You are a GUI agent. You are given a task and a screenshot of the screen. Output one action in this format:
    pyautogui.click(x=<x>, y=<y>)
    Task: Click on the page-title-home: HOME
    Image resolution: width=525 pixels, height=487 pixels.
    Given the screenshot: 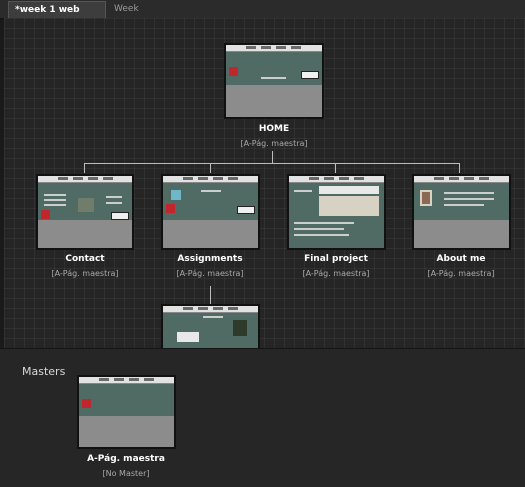 What is the action you would take?
    pyautogui.click(x=274, y=129)
    